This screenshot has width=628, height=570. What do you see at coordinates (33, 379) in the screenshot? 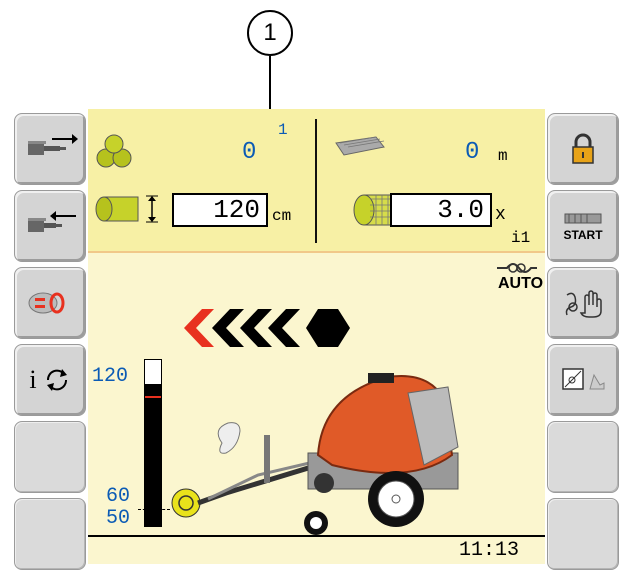
I see `info-label: i` at bounding box center [33, 379].